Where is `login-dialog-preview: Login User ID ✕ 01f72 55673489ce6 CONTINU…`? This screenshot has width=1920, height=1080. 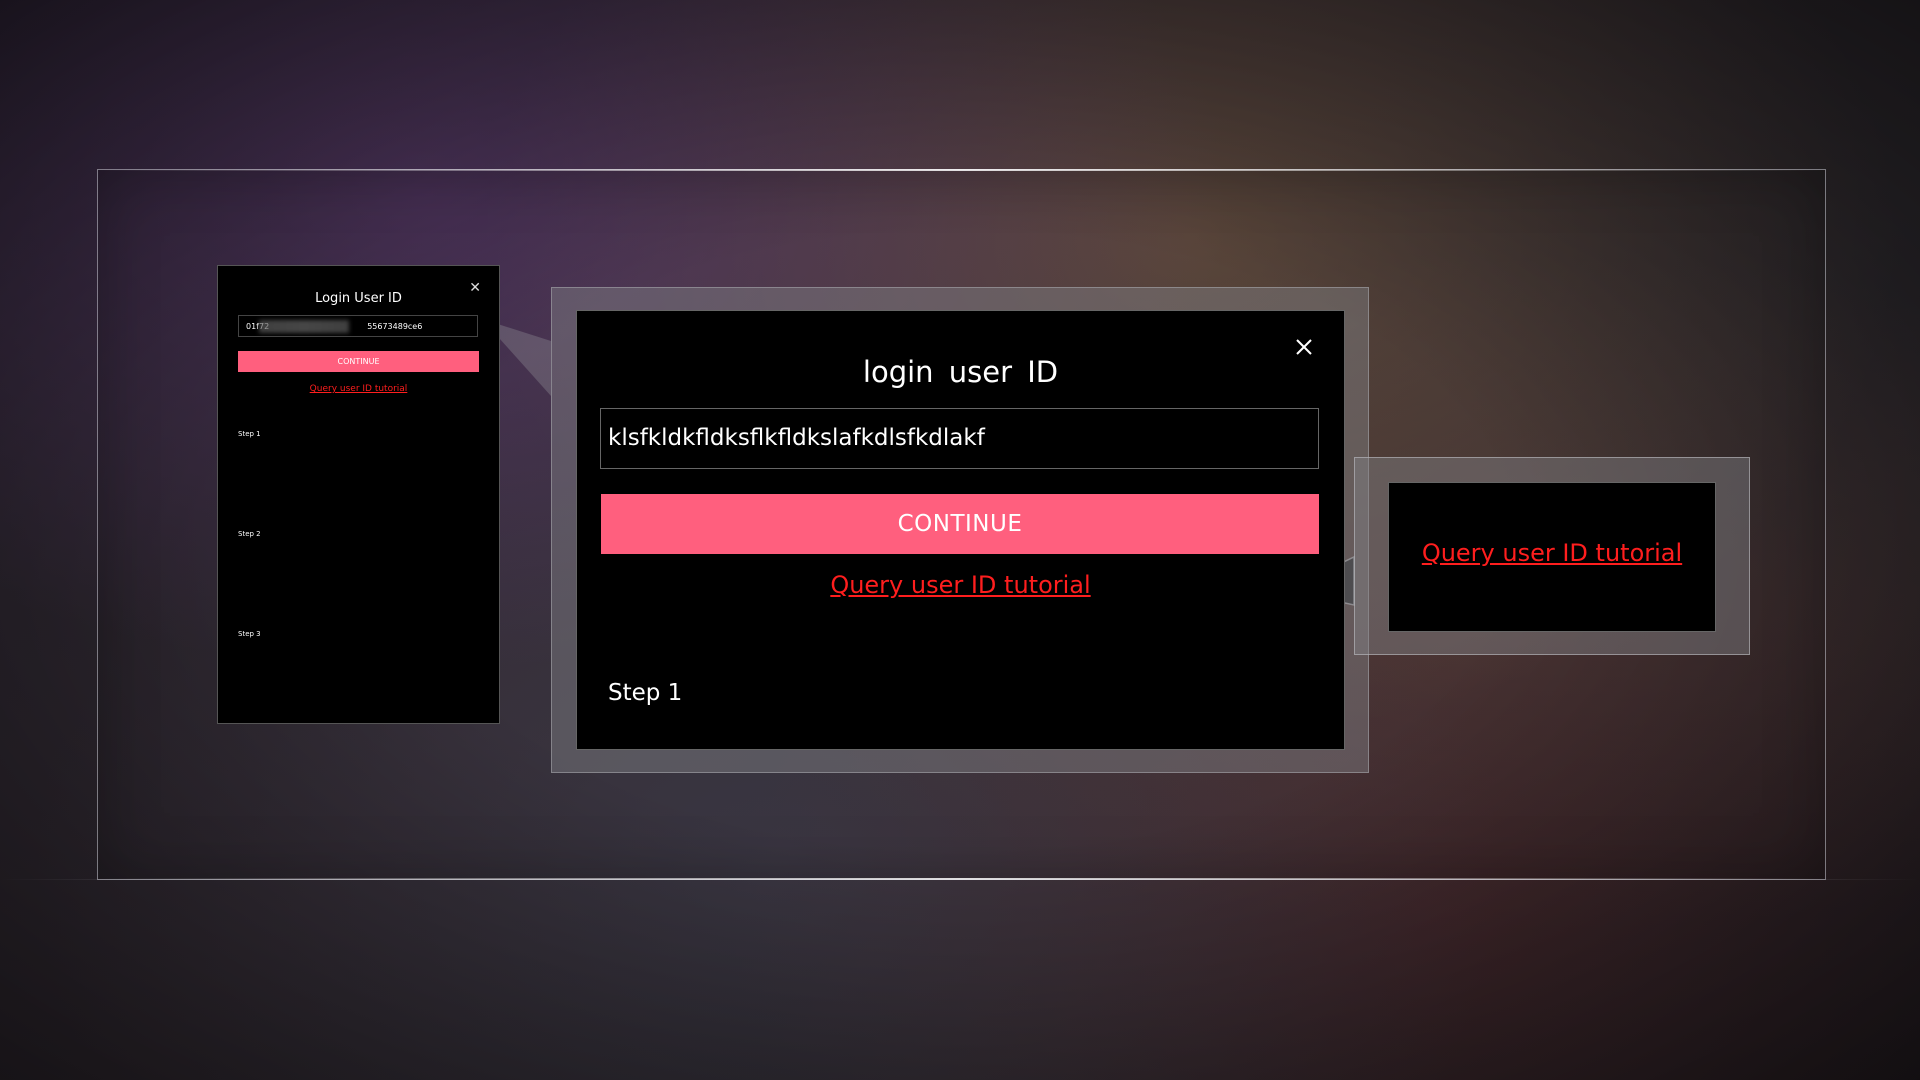
login-dialog-preview: Login User ID ✕ 01f72 55673489ce6 CONTINU… is located at coordinates (358, 494).